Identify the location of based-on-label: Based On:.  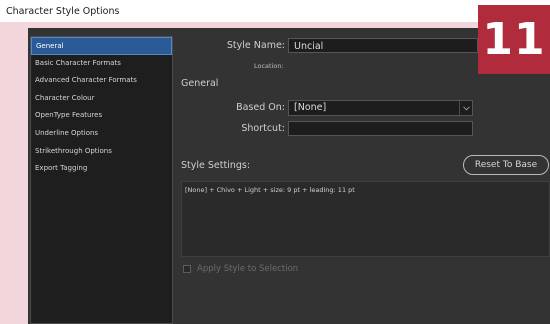
(260, 107).